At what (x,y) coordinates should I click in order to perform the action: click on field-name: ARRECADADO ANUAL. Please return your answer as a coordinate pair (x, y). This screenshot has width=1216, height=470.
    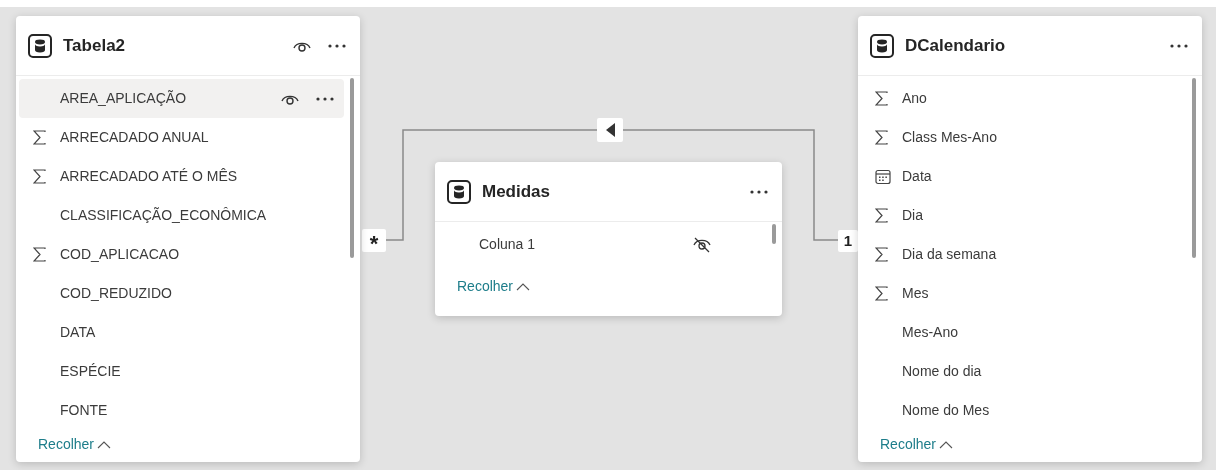
    Looking at the image, I should click on (134, 137).